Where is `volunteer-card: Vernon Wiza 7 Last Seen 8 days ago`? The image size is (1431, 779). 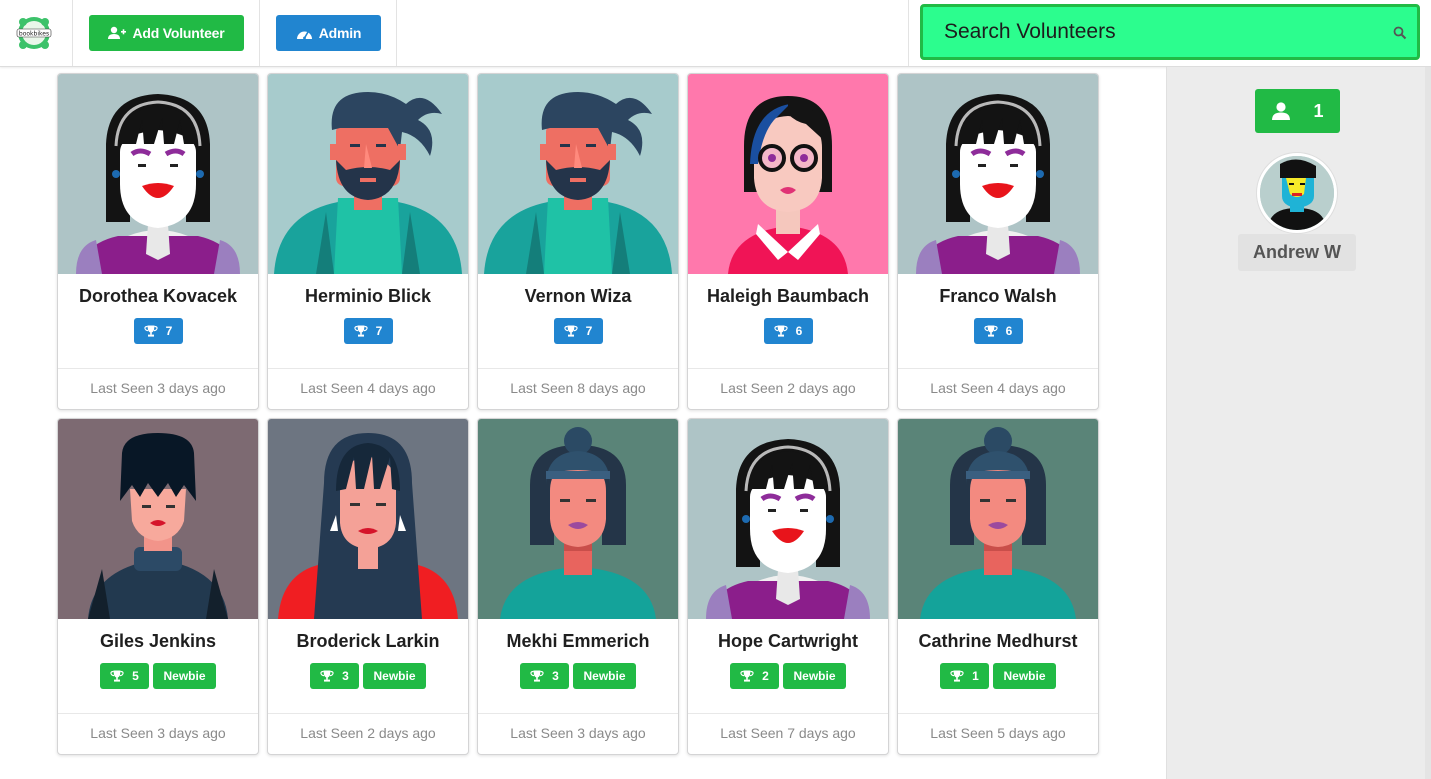
volunteer-card: Vernon Wiza 7 Last Seen 8 days ago is located at coordinates (578, 241).